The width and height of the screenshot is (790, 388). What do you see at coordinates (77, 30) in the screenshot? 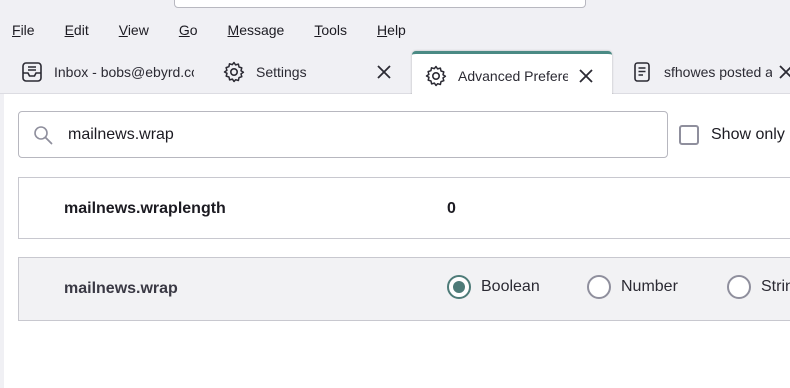
I see `menu-edit: Edit` at bounding box center [77, 30].